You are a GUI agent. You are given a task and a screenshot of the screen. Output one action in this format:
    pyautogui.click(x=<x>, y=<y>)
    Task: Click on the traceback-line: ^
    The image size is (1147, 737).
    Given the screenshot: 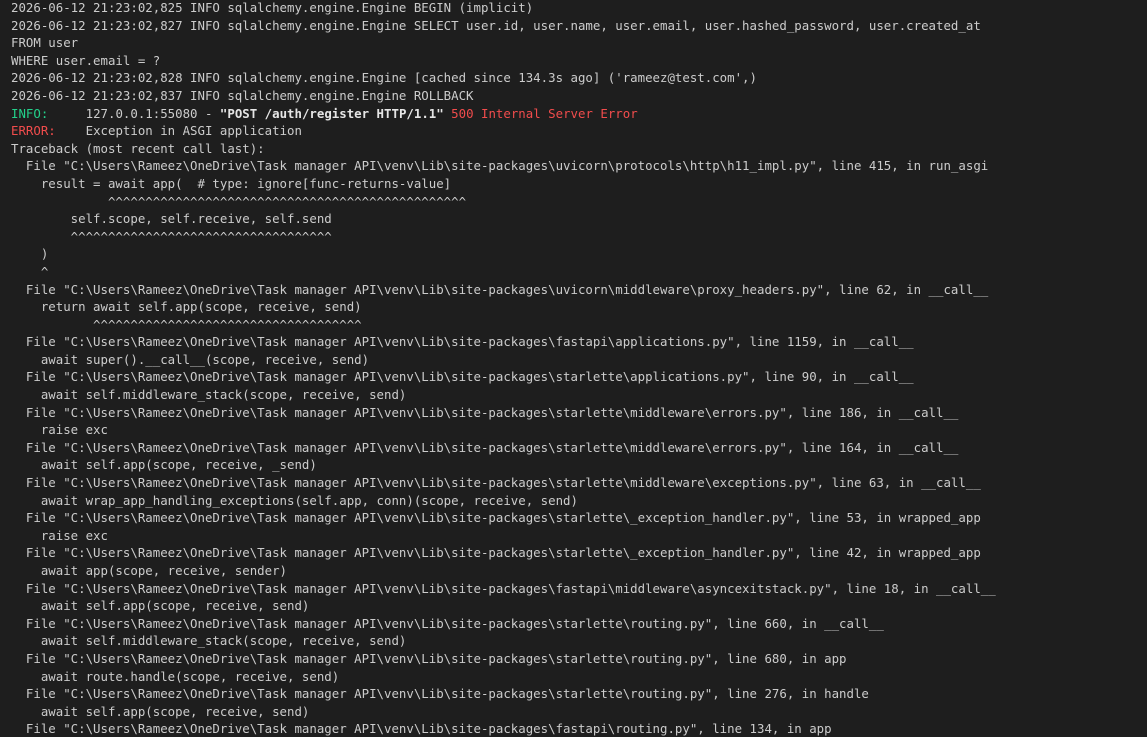 What is the action you would take?
    pyautogui.click(x=30, y=271)
    